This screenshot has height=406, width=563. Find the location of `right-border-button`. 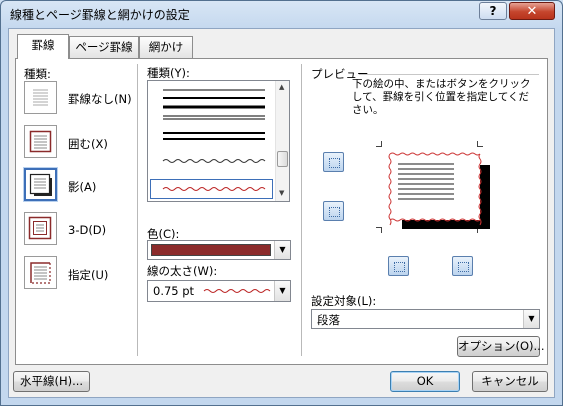

right-border-button is located at coordinates (462, 266).